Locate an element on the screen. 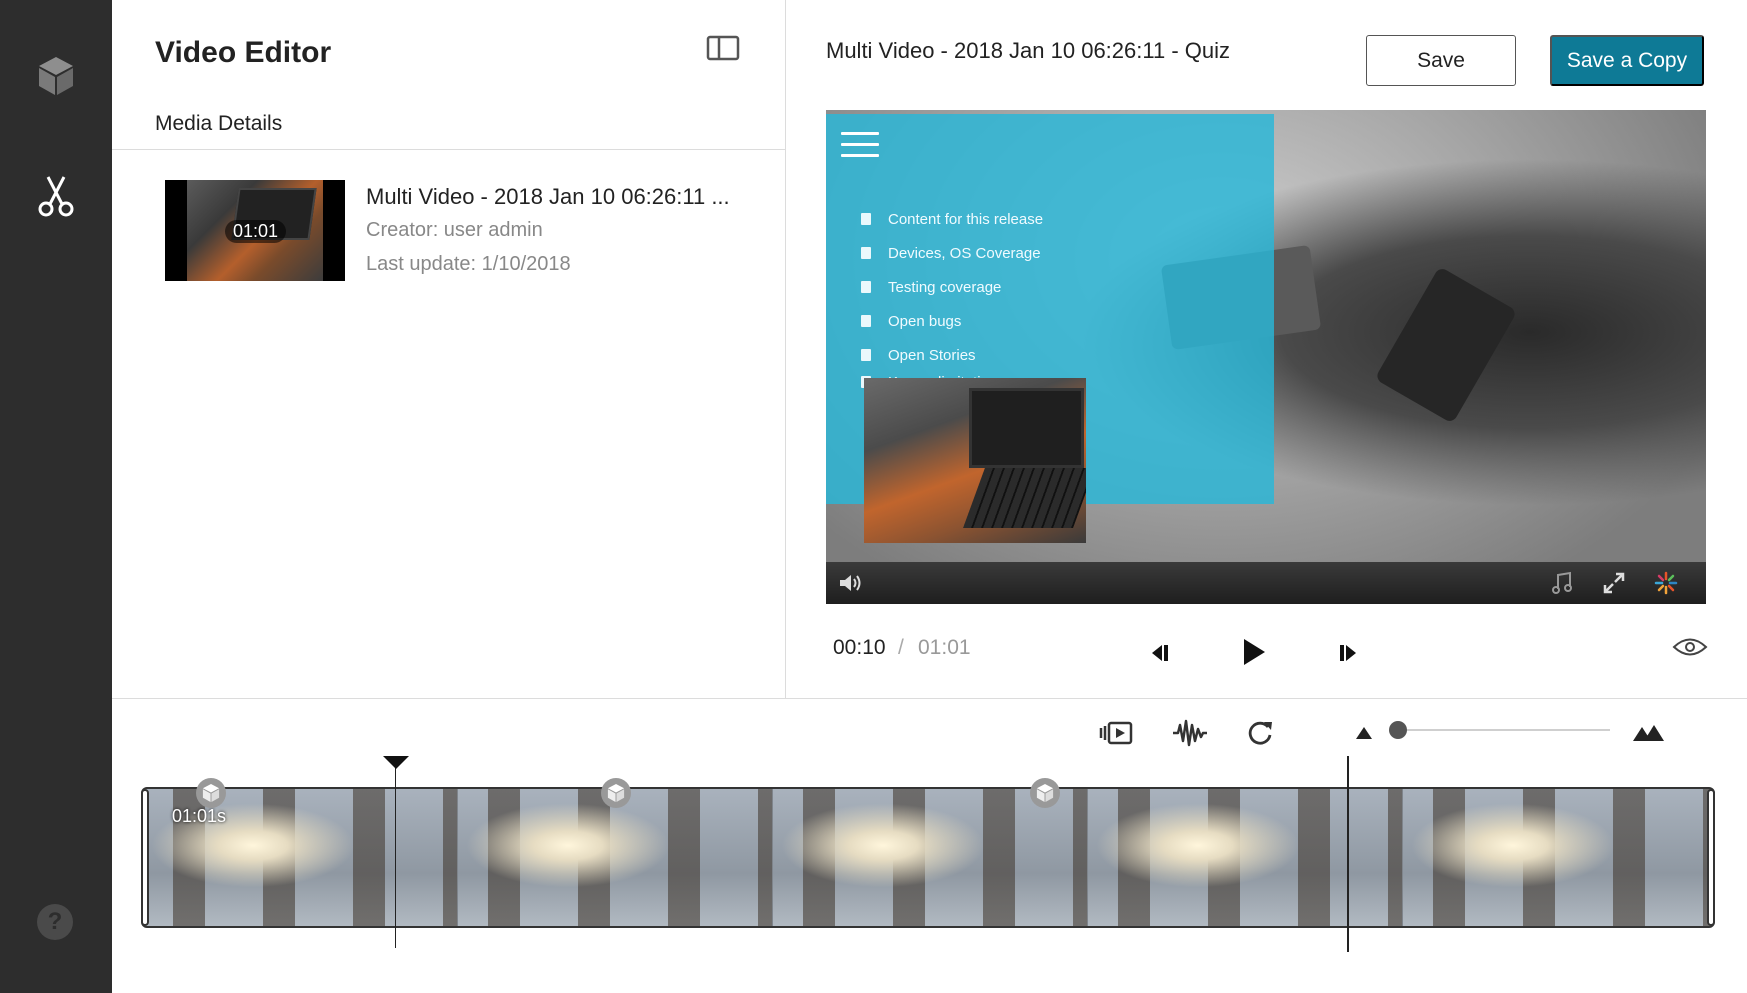 The width and height of the screenshot is (1747, 993). zoom-in-button is located at coordinates (1648, 733).